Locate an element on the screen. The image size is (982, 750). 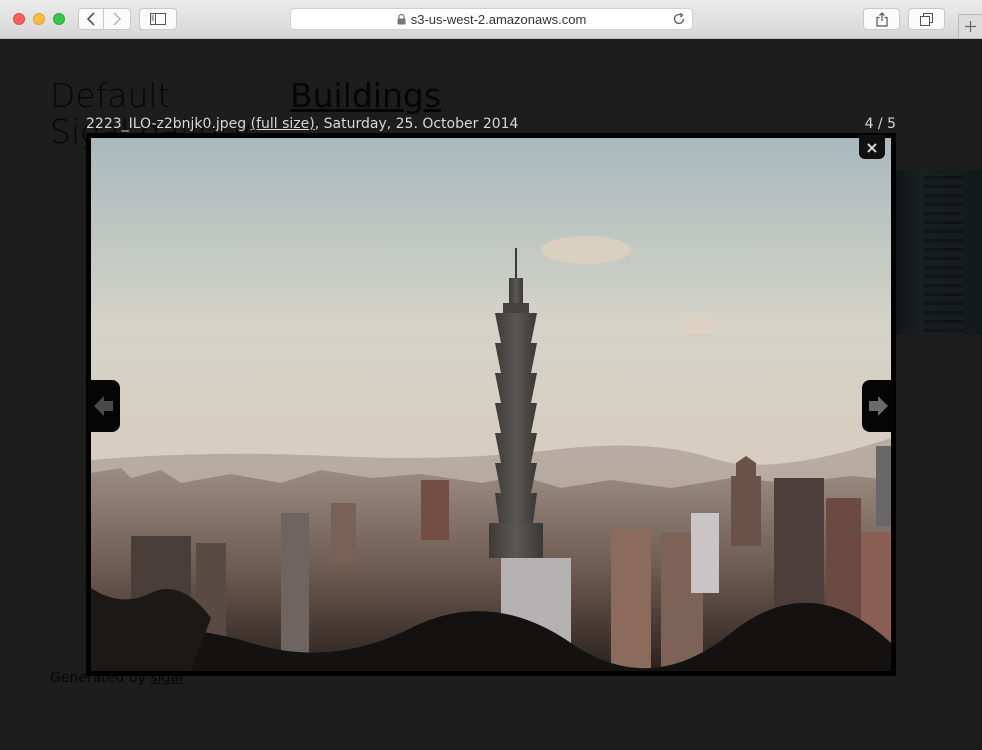
sidebar-icon is located at coordinates (158, 19).